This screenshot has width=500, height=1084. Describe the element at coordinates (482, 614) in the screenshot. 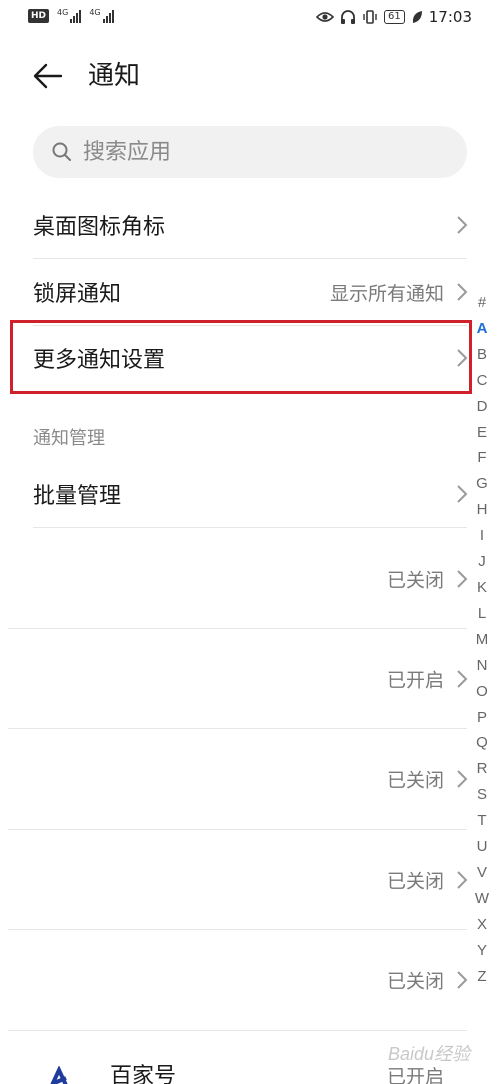

I see `index-letter: L` at that location.